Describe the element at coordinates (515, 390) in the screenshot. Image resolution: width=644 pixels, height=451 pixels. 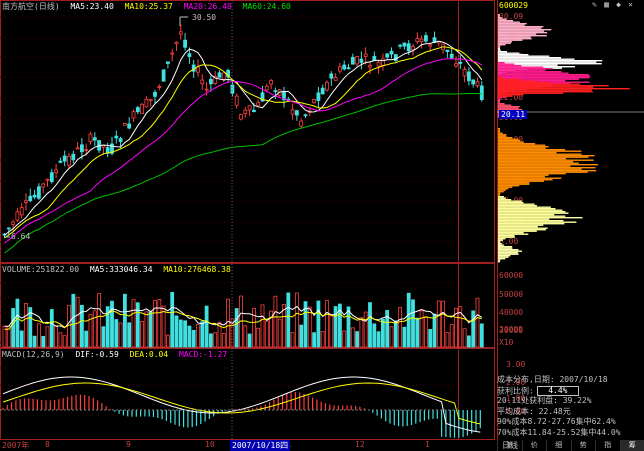
I see `profit-label: 获利比例:` at that location.